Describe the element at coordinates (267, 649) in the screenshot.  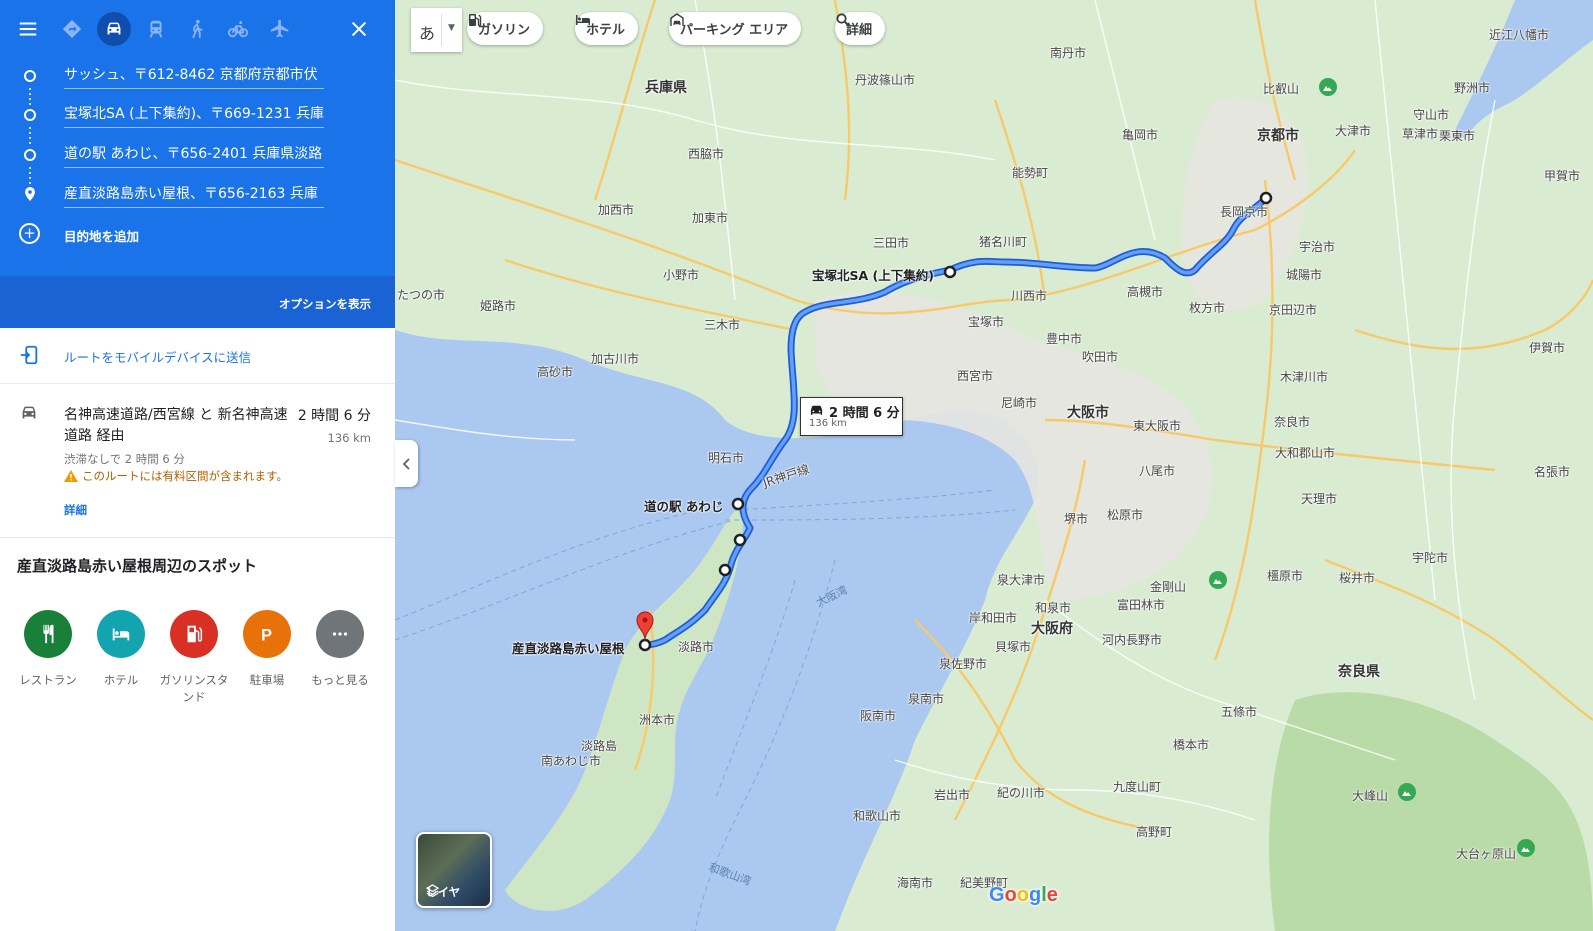
I see `nearby-parking: P 駐車場` at that location.